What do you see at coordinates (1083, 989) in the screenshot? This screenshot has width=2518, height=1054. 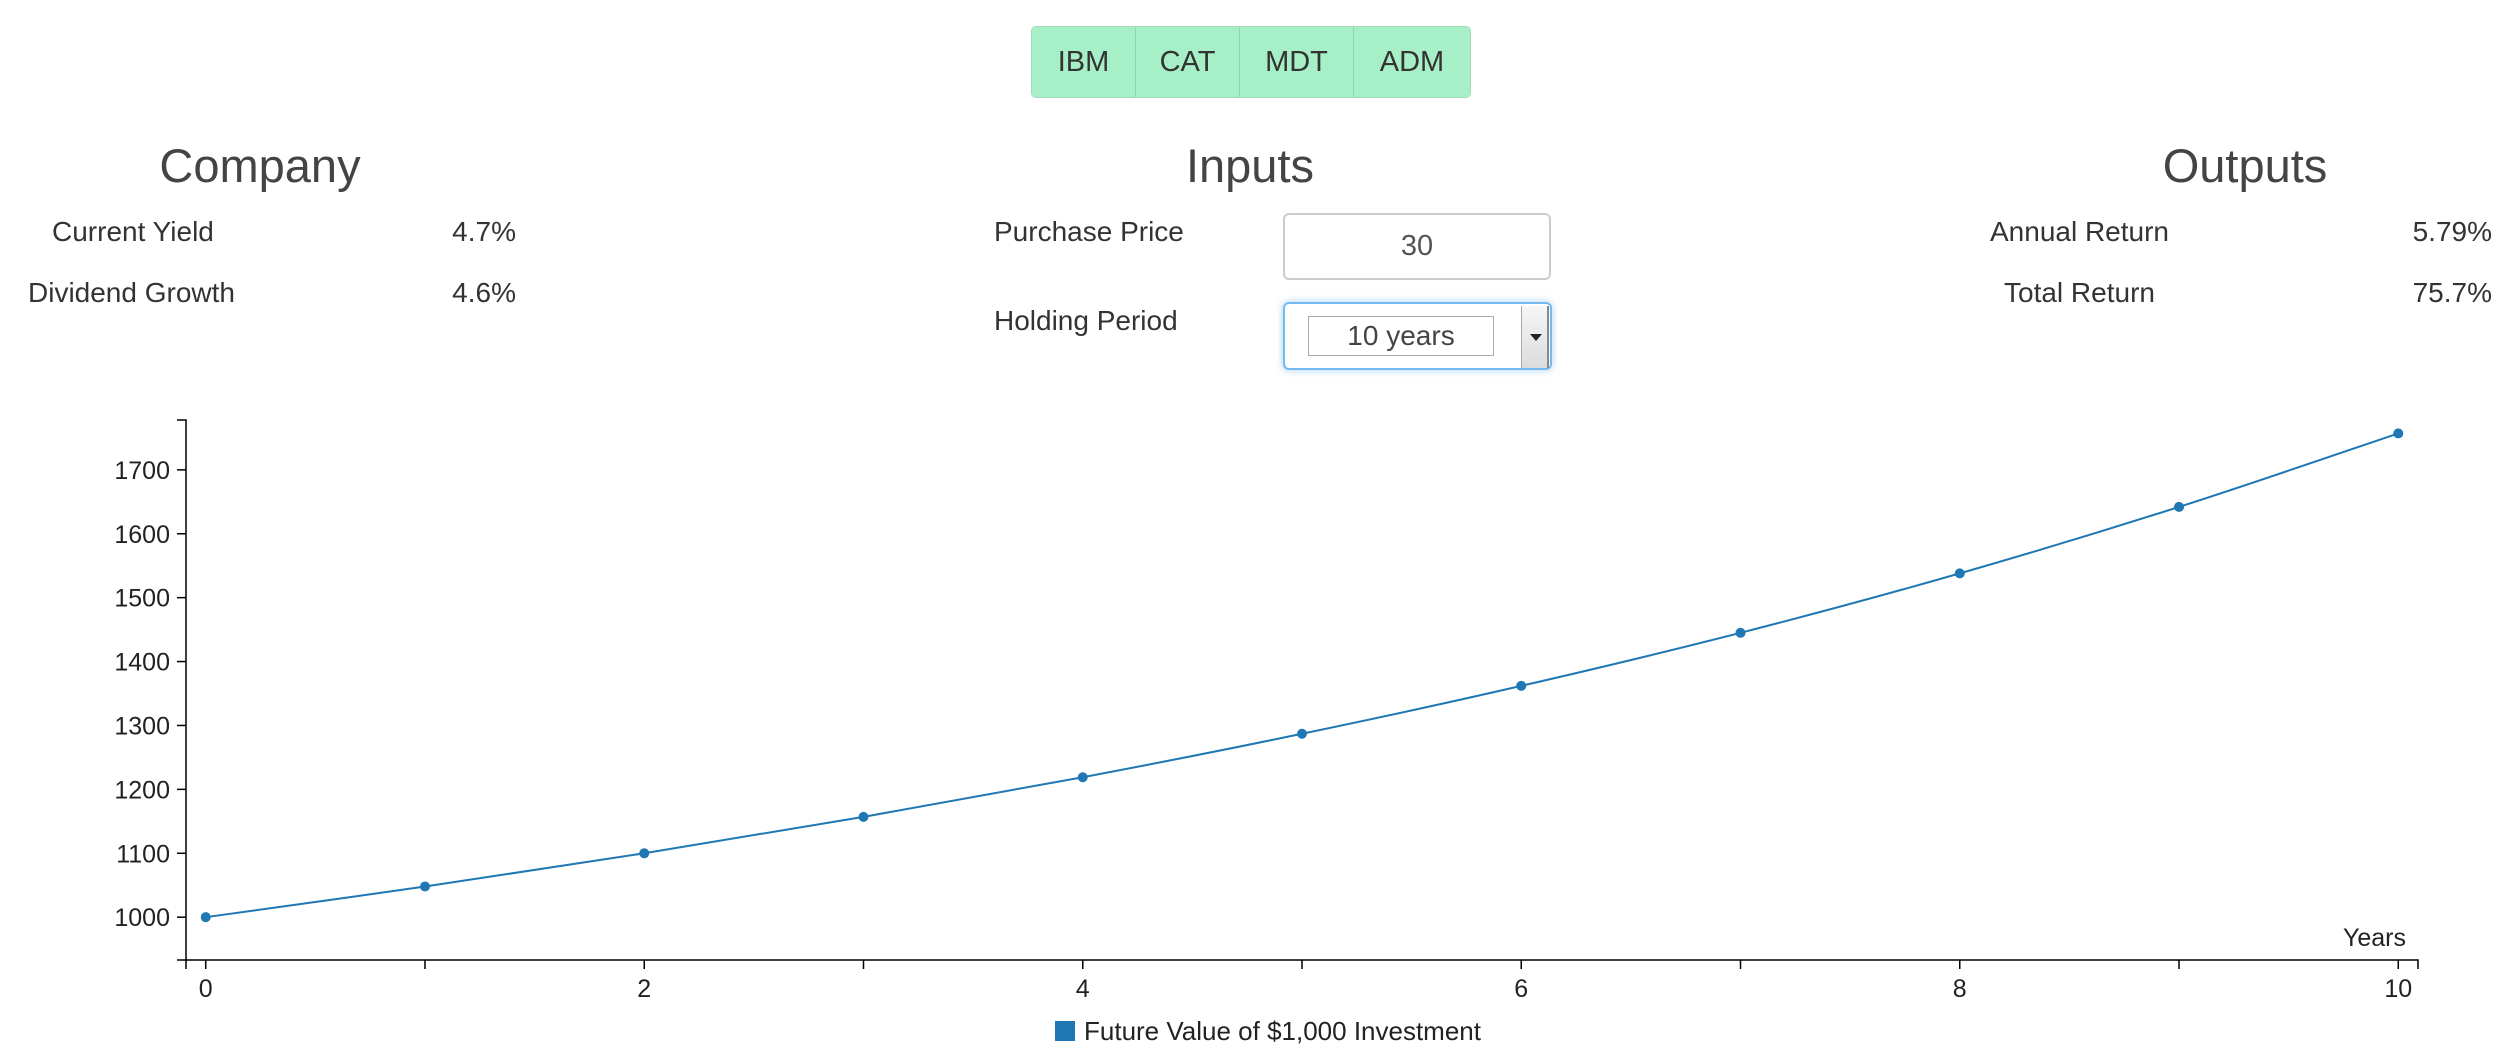 I see `x-tick-label: 4` at bounding box center [1083, 989].